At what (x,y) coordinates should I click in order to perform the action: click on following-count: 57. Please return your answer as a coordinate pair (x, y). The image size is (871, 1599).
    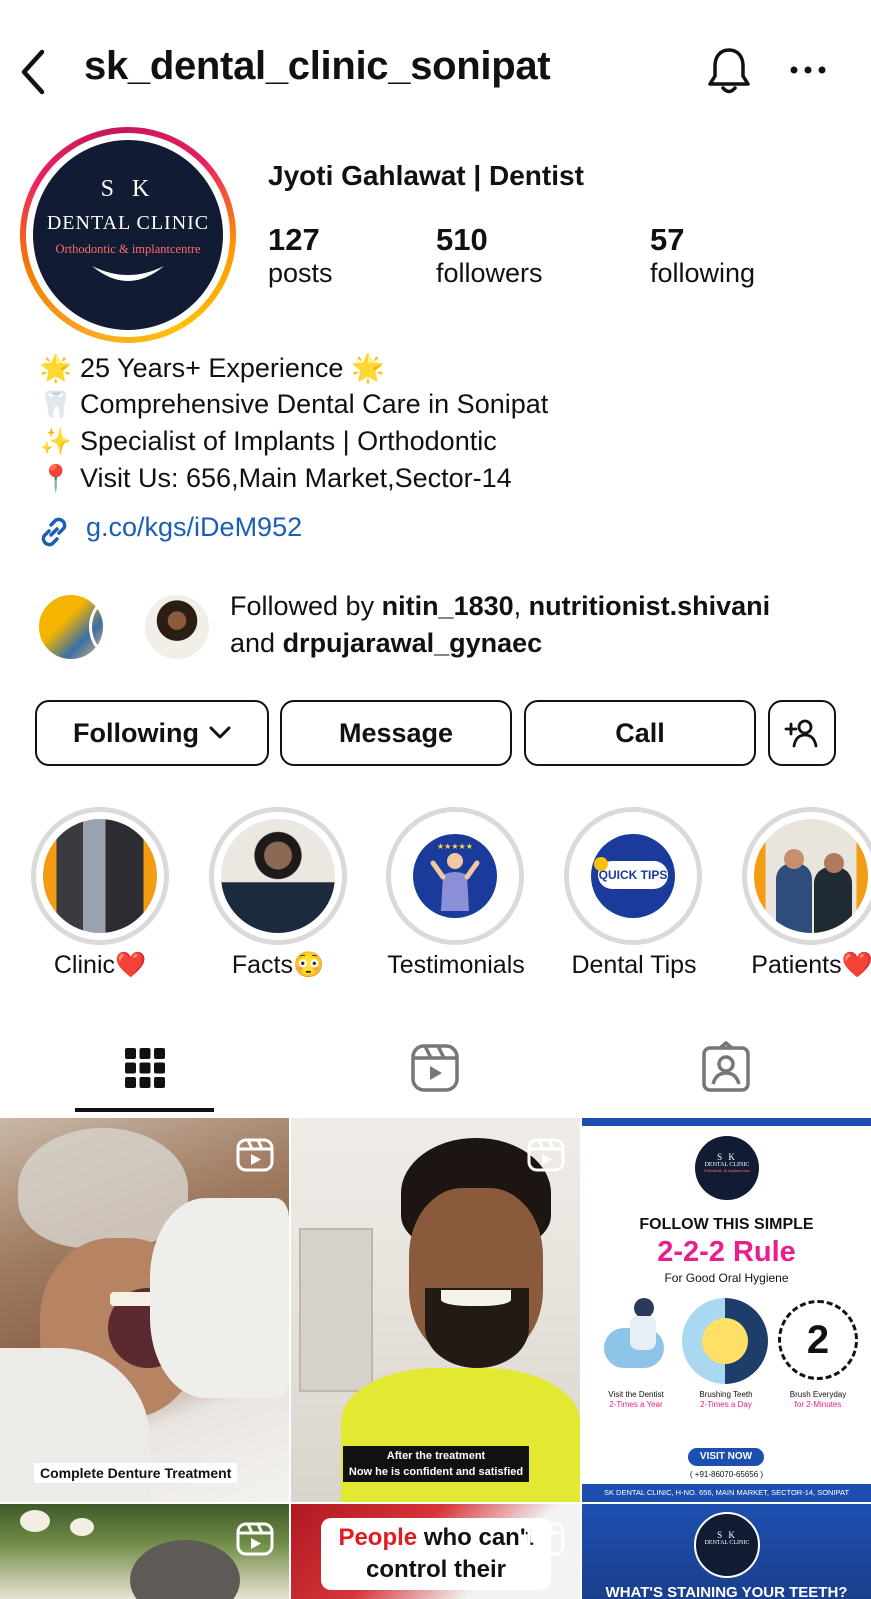
    Looking at the image, I should click on (667, 239).